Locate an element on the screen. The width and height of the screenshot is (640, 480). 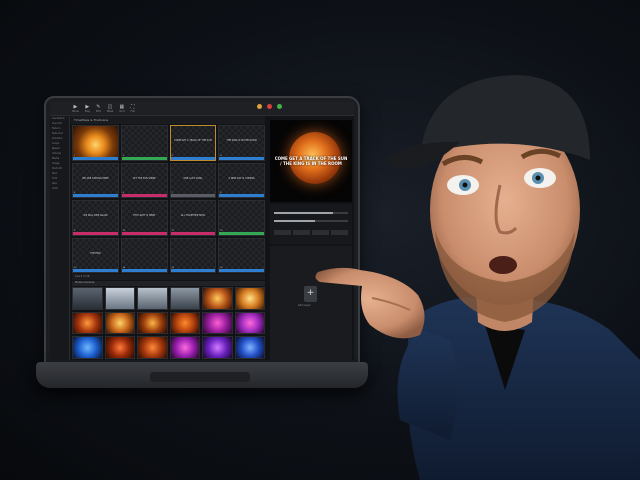
toolbar-label: Grid is located at coordinates (122, 111).